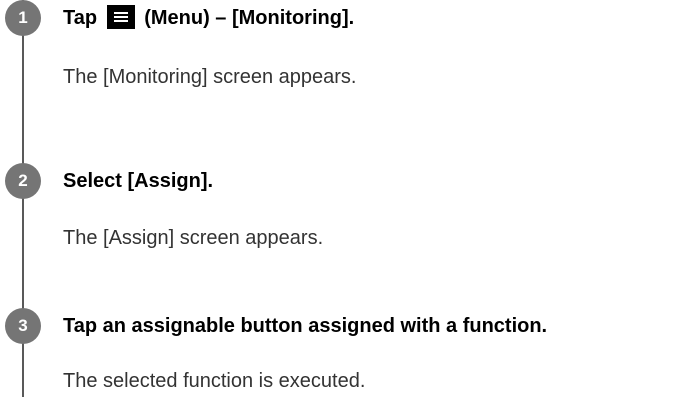 This screenshot has height=397, width=694. I want to click on step-title: Tap (Menu) – [Monitoring]., so click(209, 17).